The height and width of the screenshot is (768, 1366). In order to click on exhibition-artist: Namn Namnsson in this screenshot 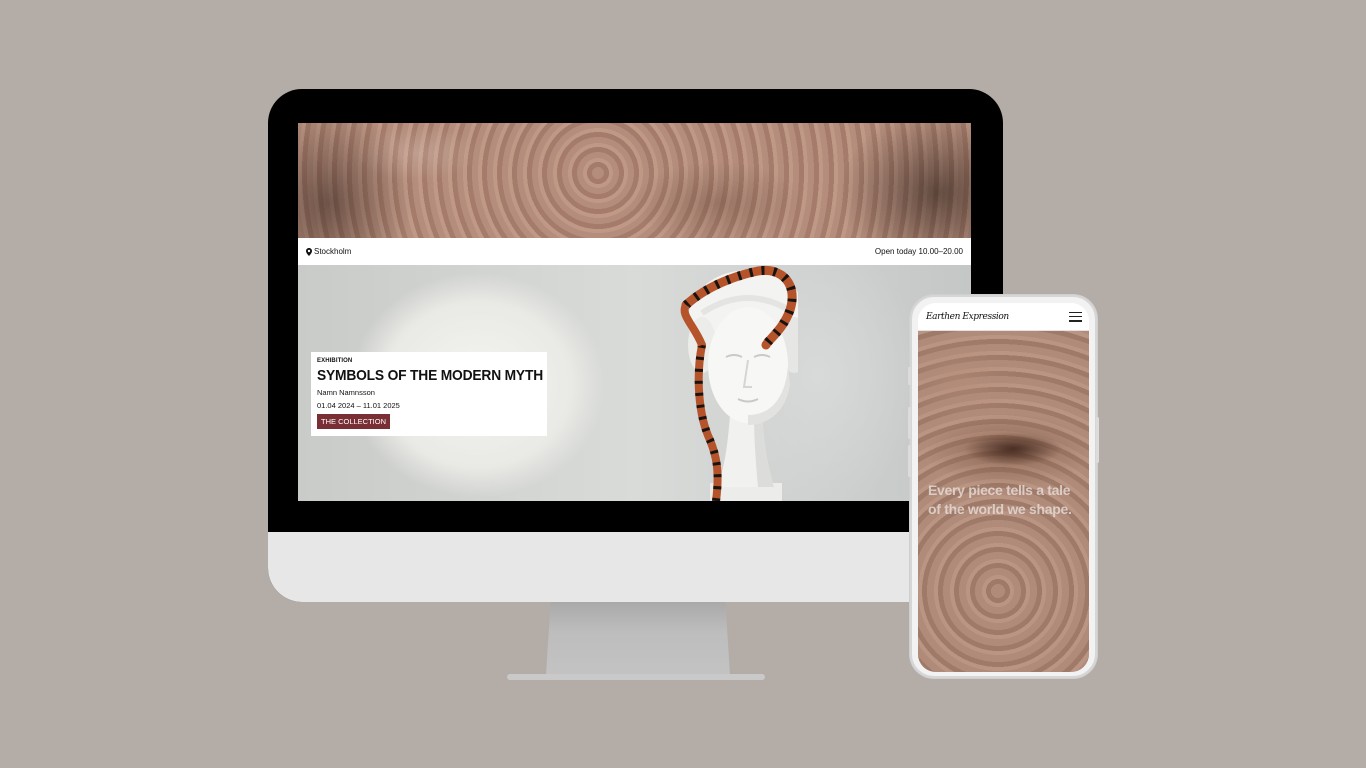, I will do `click(346, 392)`.